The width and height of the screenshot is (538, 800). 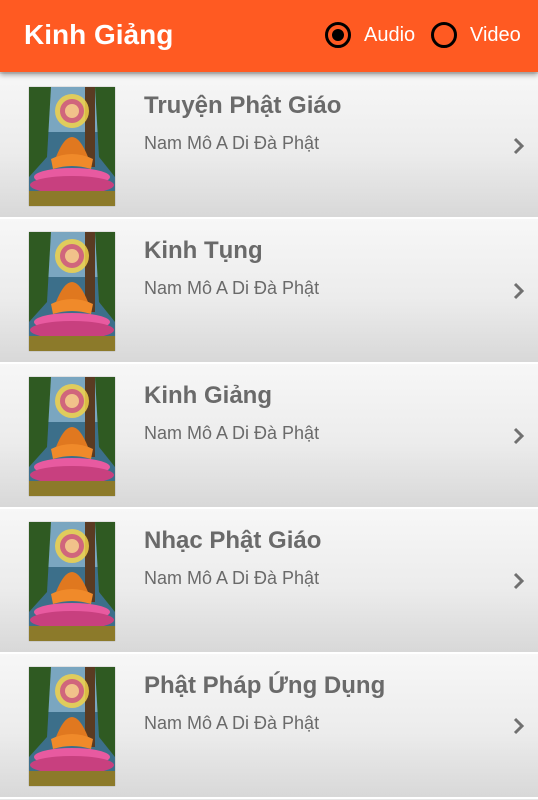 I want to click on radio-selected-dot, so click(x=338, y=35).